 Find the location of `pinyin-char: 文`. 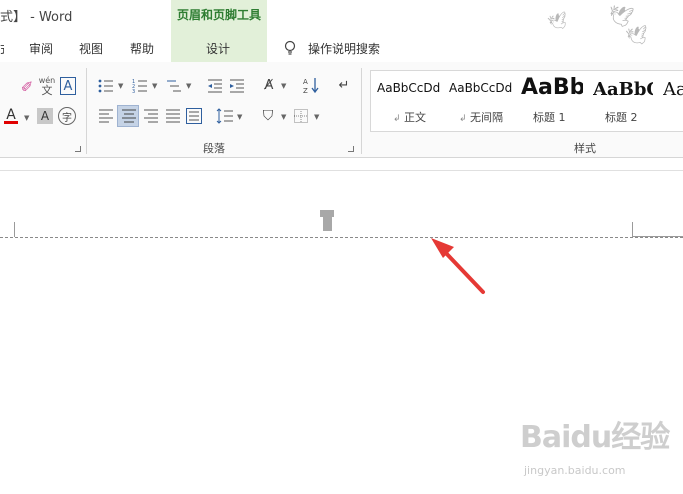

pinyin-char: 文 is located at coordinates (47, 90).